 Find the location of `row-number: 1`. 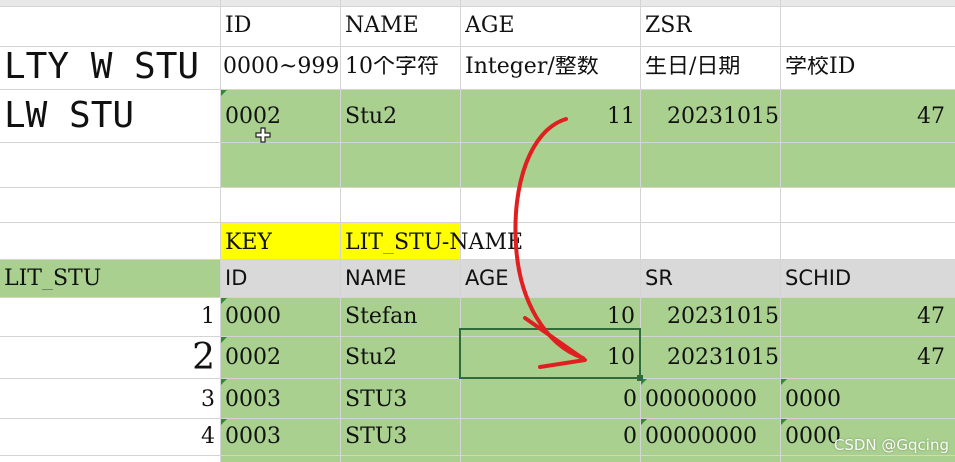

row-number: 1 is located at coordinates (182, 317).